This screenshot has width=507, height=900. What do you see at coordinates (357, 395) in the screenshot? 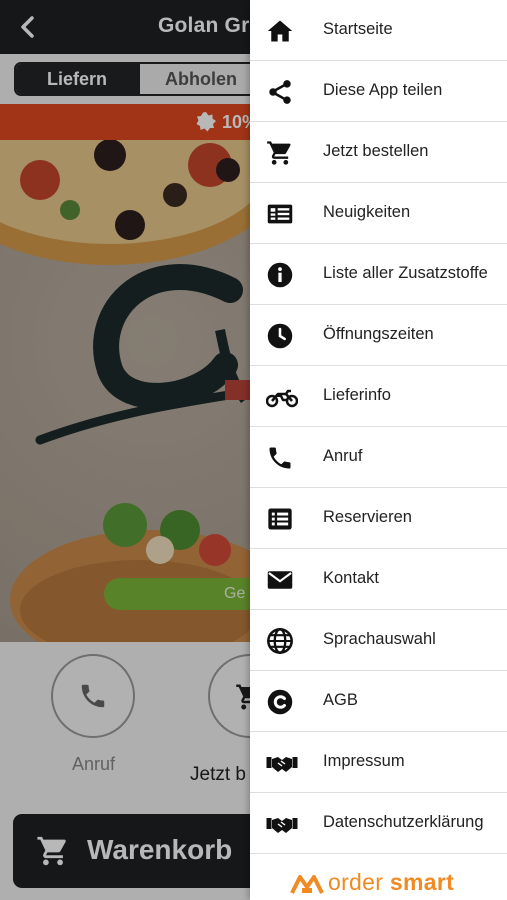
I see `menu-label: Lieferinfo` at bounding box center [357, 395].